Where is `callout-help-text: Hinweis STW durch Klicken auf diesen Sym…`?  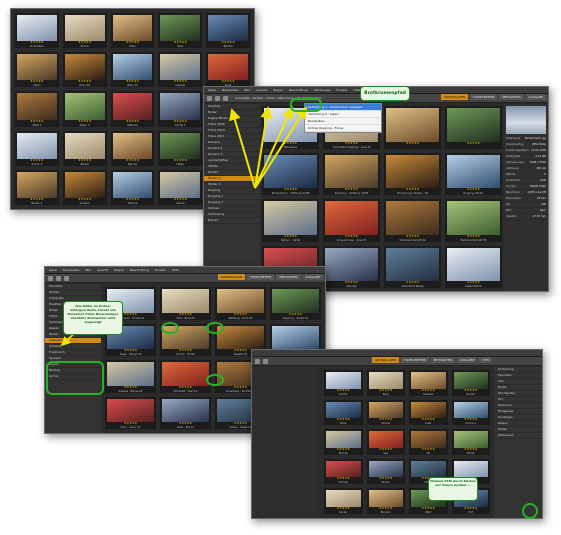
callout-help-text: Hinweis STW durch Klicken auf diesen Sym… is located at coordinates (453, 483).